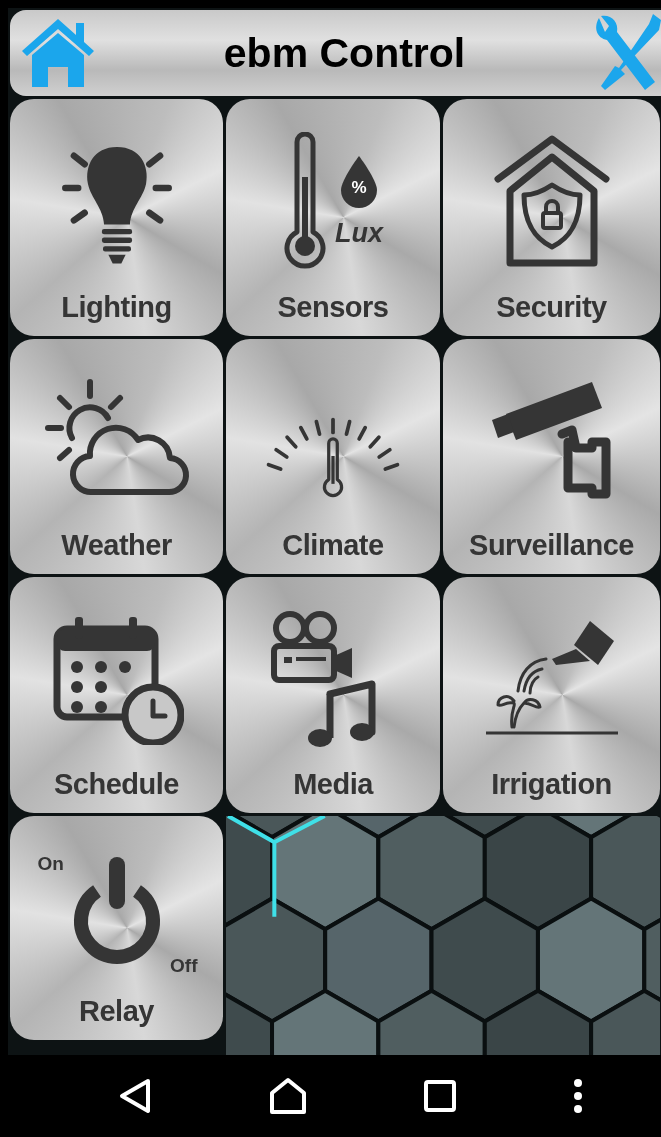 Image resolution: width=661 pixels, height=1137 pixels. I want to click on menu-tile: Surveillance, so click(551, 457).